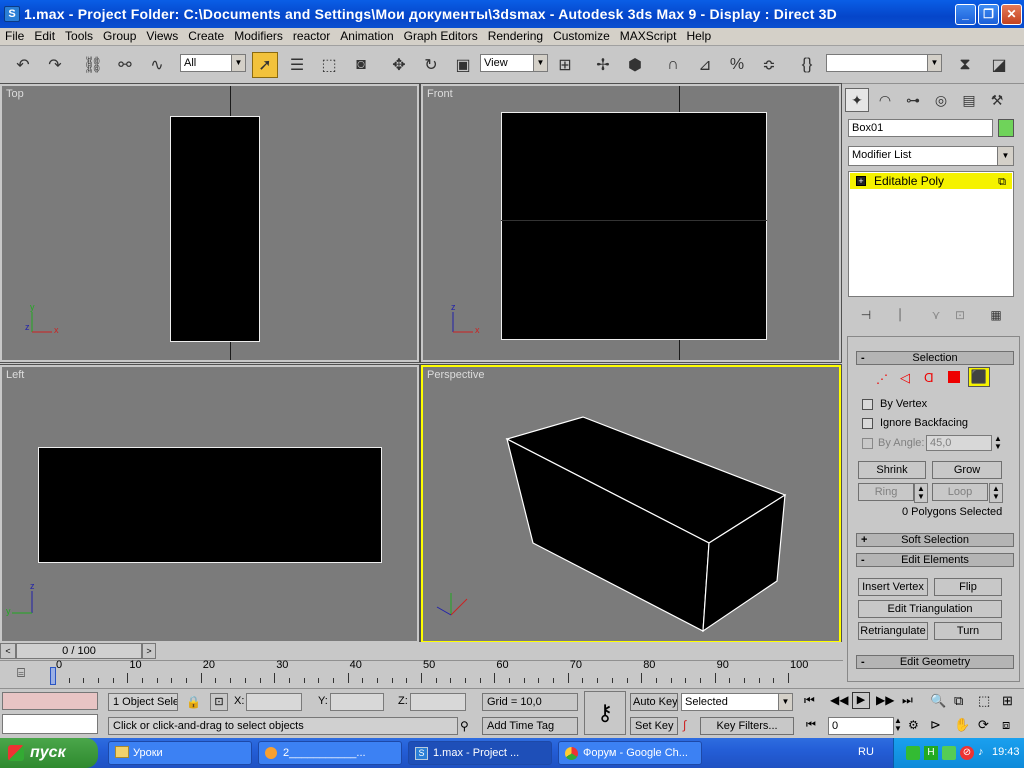 Image resolution: width=1024 pixels, height=768 pixels. Describe the element at coordinates (997, 100) in the screenshot. I see `utilities-tab-icon: ⚒` at that location.